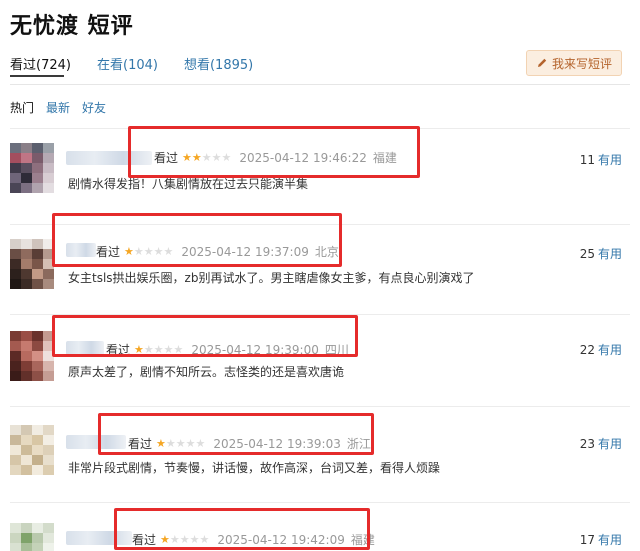  I want to click on pencil-icon, so click(542, 62).